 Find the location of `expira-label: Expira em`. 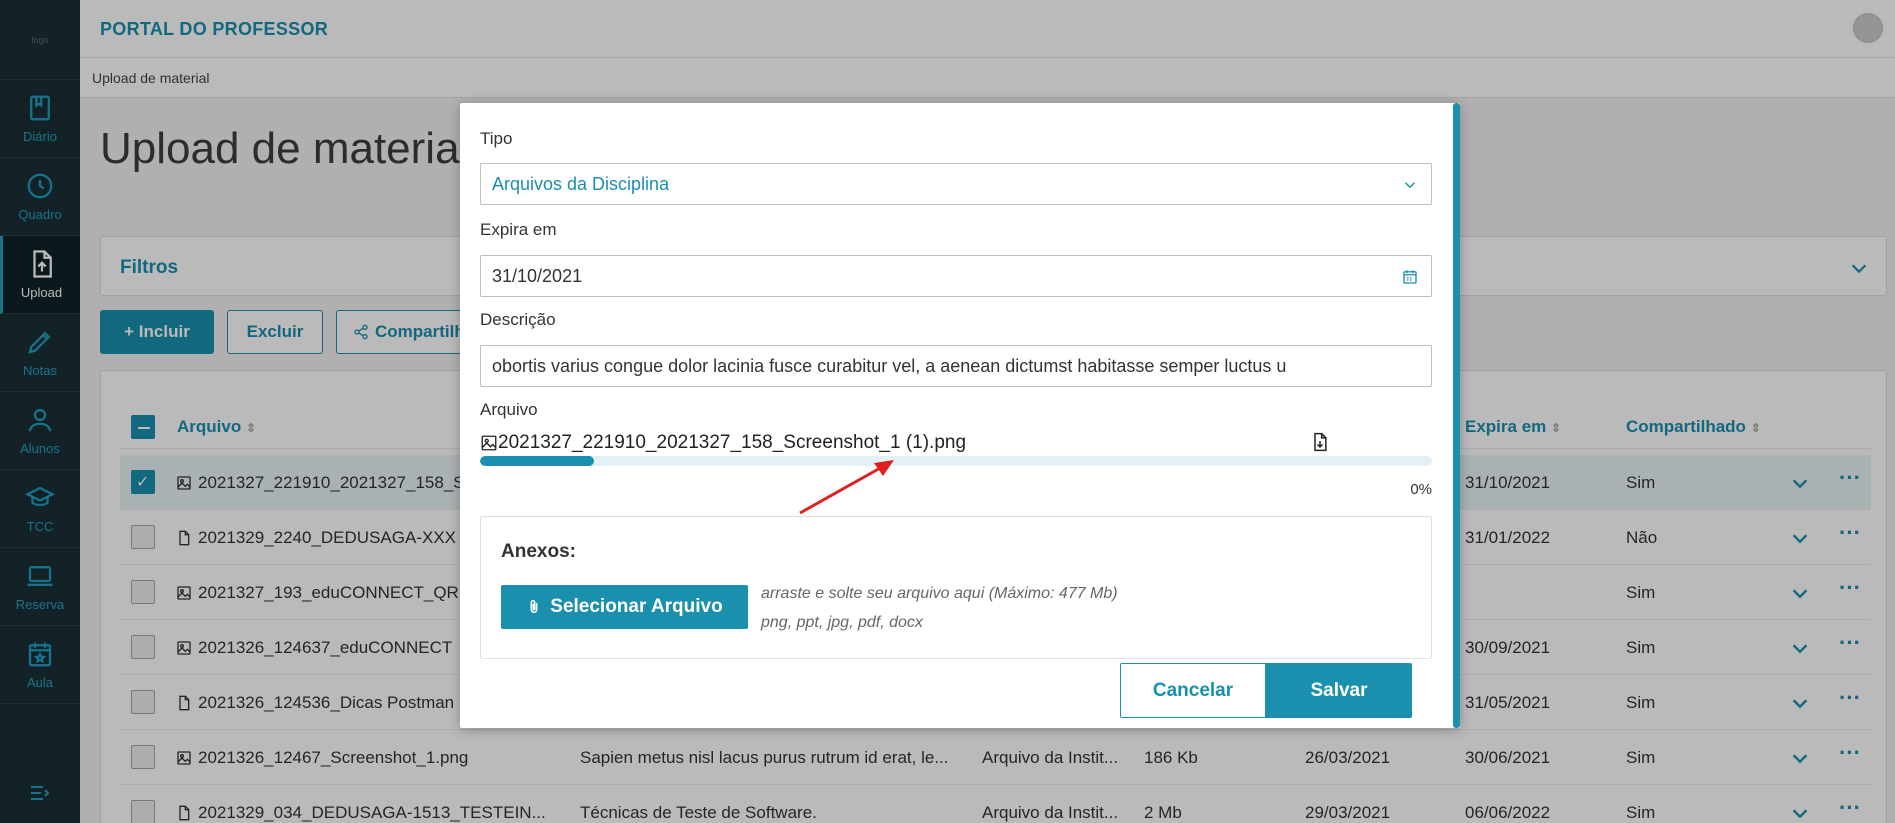

expira-label: Expira em is located at coordinates (518, 229).